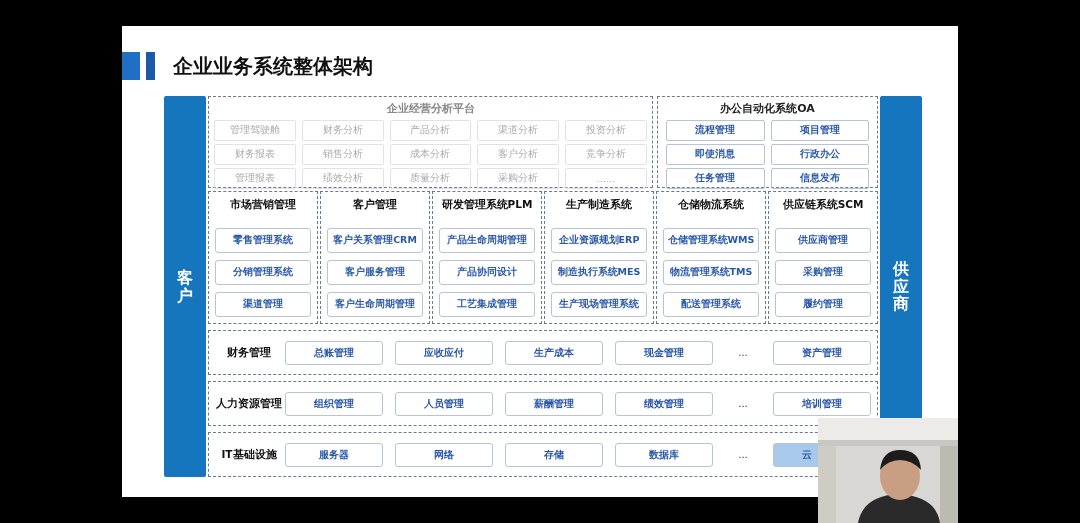  What do you see at coordinates (664, 454) in the screenshot?
I see `module-tag: 数据库` at bounding box center [664, 454].